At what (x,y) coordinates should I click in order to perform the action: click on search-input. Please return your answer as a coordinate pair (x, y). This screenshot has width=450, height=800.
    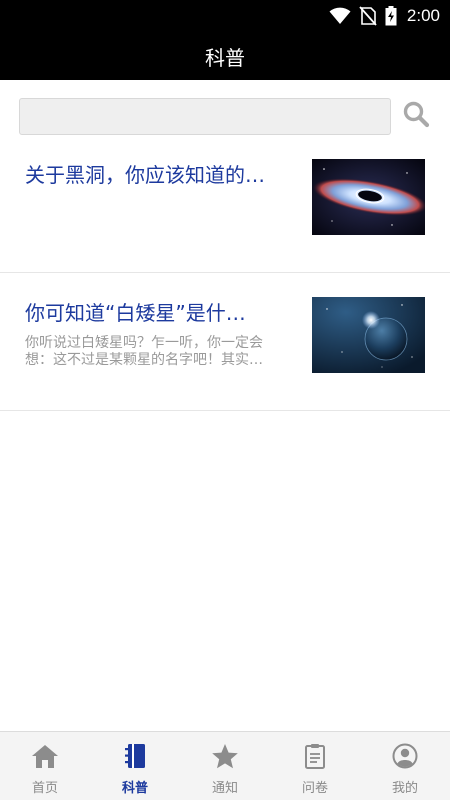
    Looking at the image, I should click on (205, 116).